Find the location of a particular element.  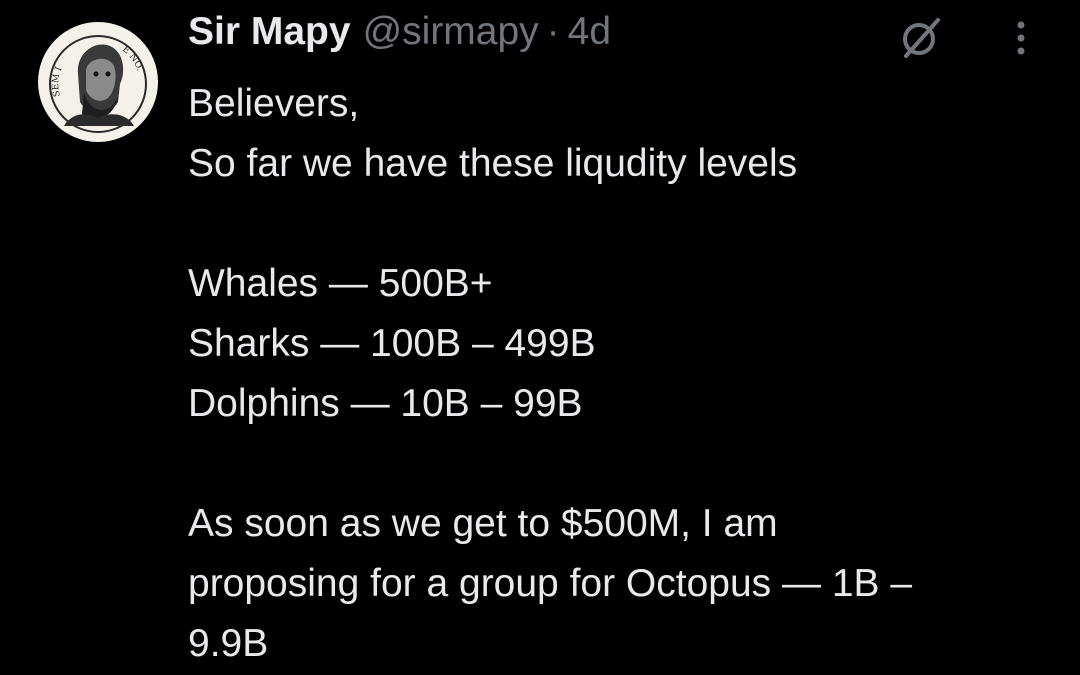

tweet-line: Believers, is located at coordinates (274, 103).